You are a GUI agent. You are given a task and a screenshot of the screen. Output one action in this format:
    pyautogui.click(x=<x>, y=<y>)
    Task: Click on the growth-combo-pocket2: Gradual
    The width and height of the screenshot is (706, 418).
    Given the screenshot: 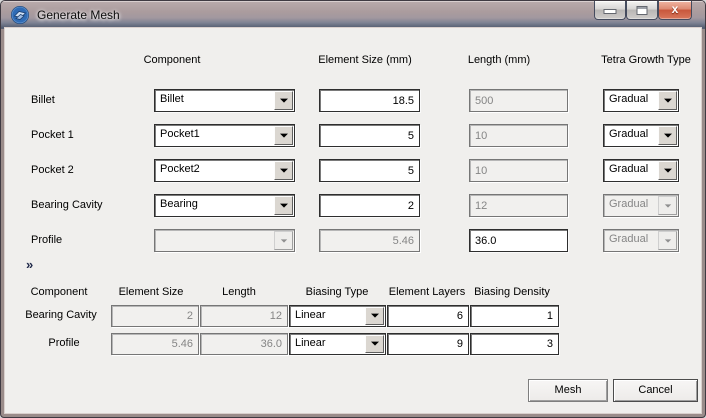 What is the action you would take?
    pyautogui.click(x=641, y=170)
    